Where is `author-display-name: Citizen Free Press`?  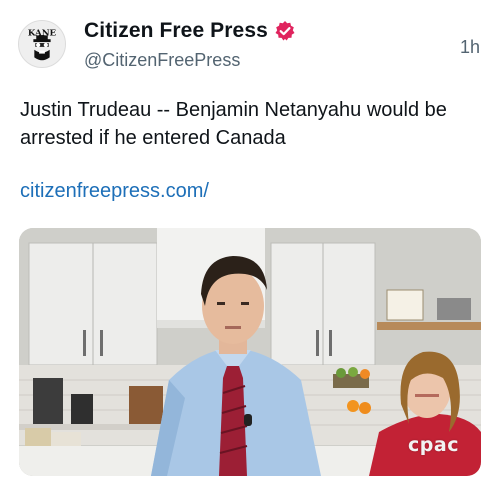
author-display-name: Citizen Free Press is located at coordinates (176, 31).